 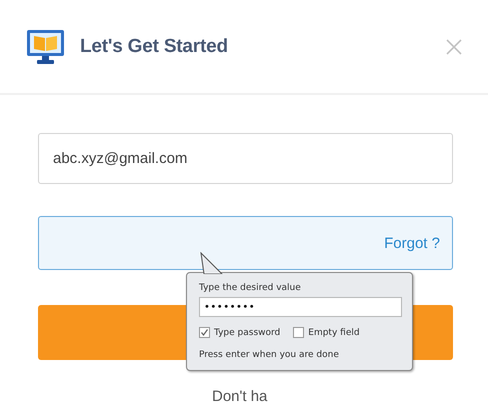 What do you see at coordinates (245, 243) in the screenshot?
I see `password-field: Forgot ?` at bounding box center [245, 243].